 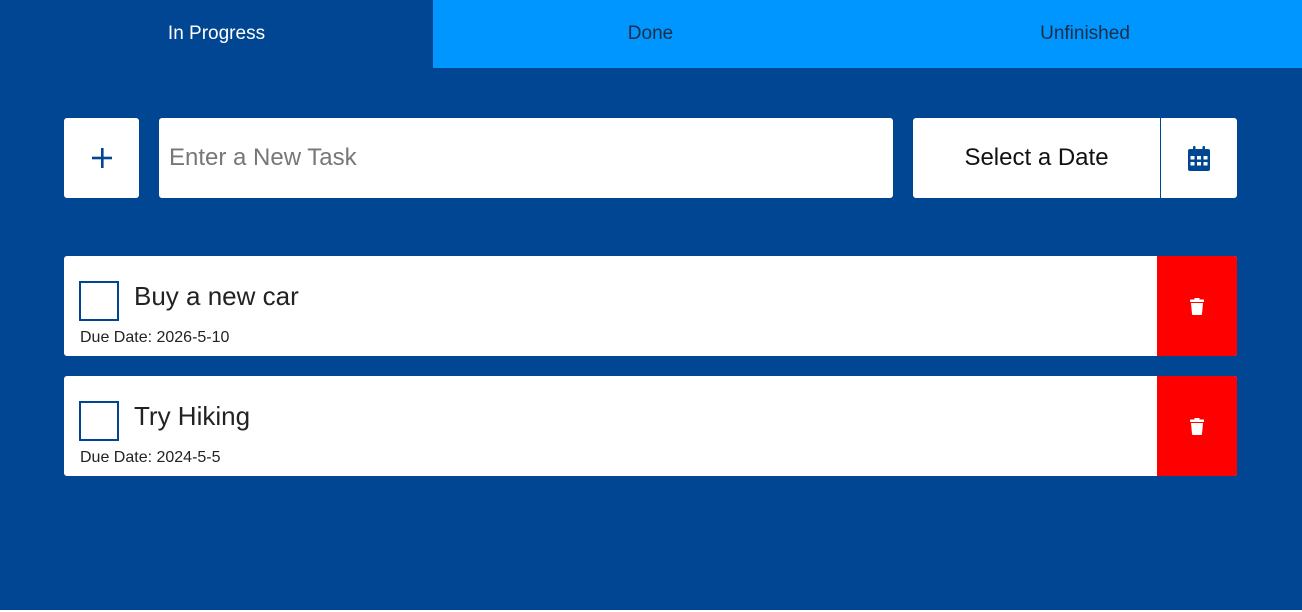 I want to click on tab-label: Unfinished, so click(x=1085, y=33).